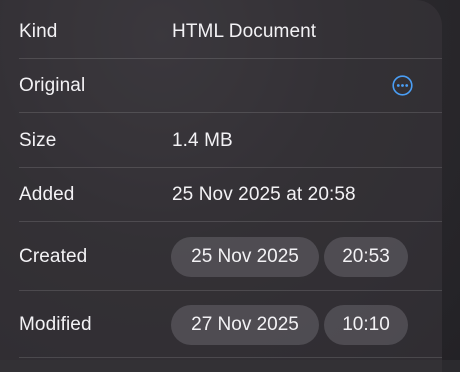  What do you see at coordinates (245, 257) in the screenshot?
I see `created-date-button: 25 Nov 2025` at bounding box center [245, 257].